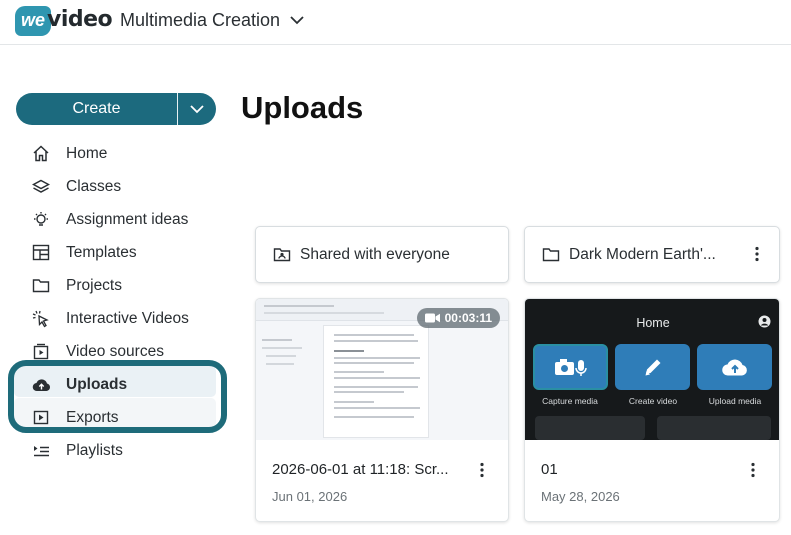  Describe the element at coordinates (41, 451) in the screenshot. I see `playlist-icon` at that location.